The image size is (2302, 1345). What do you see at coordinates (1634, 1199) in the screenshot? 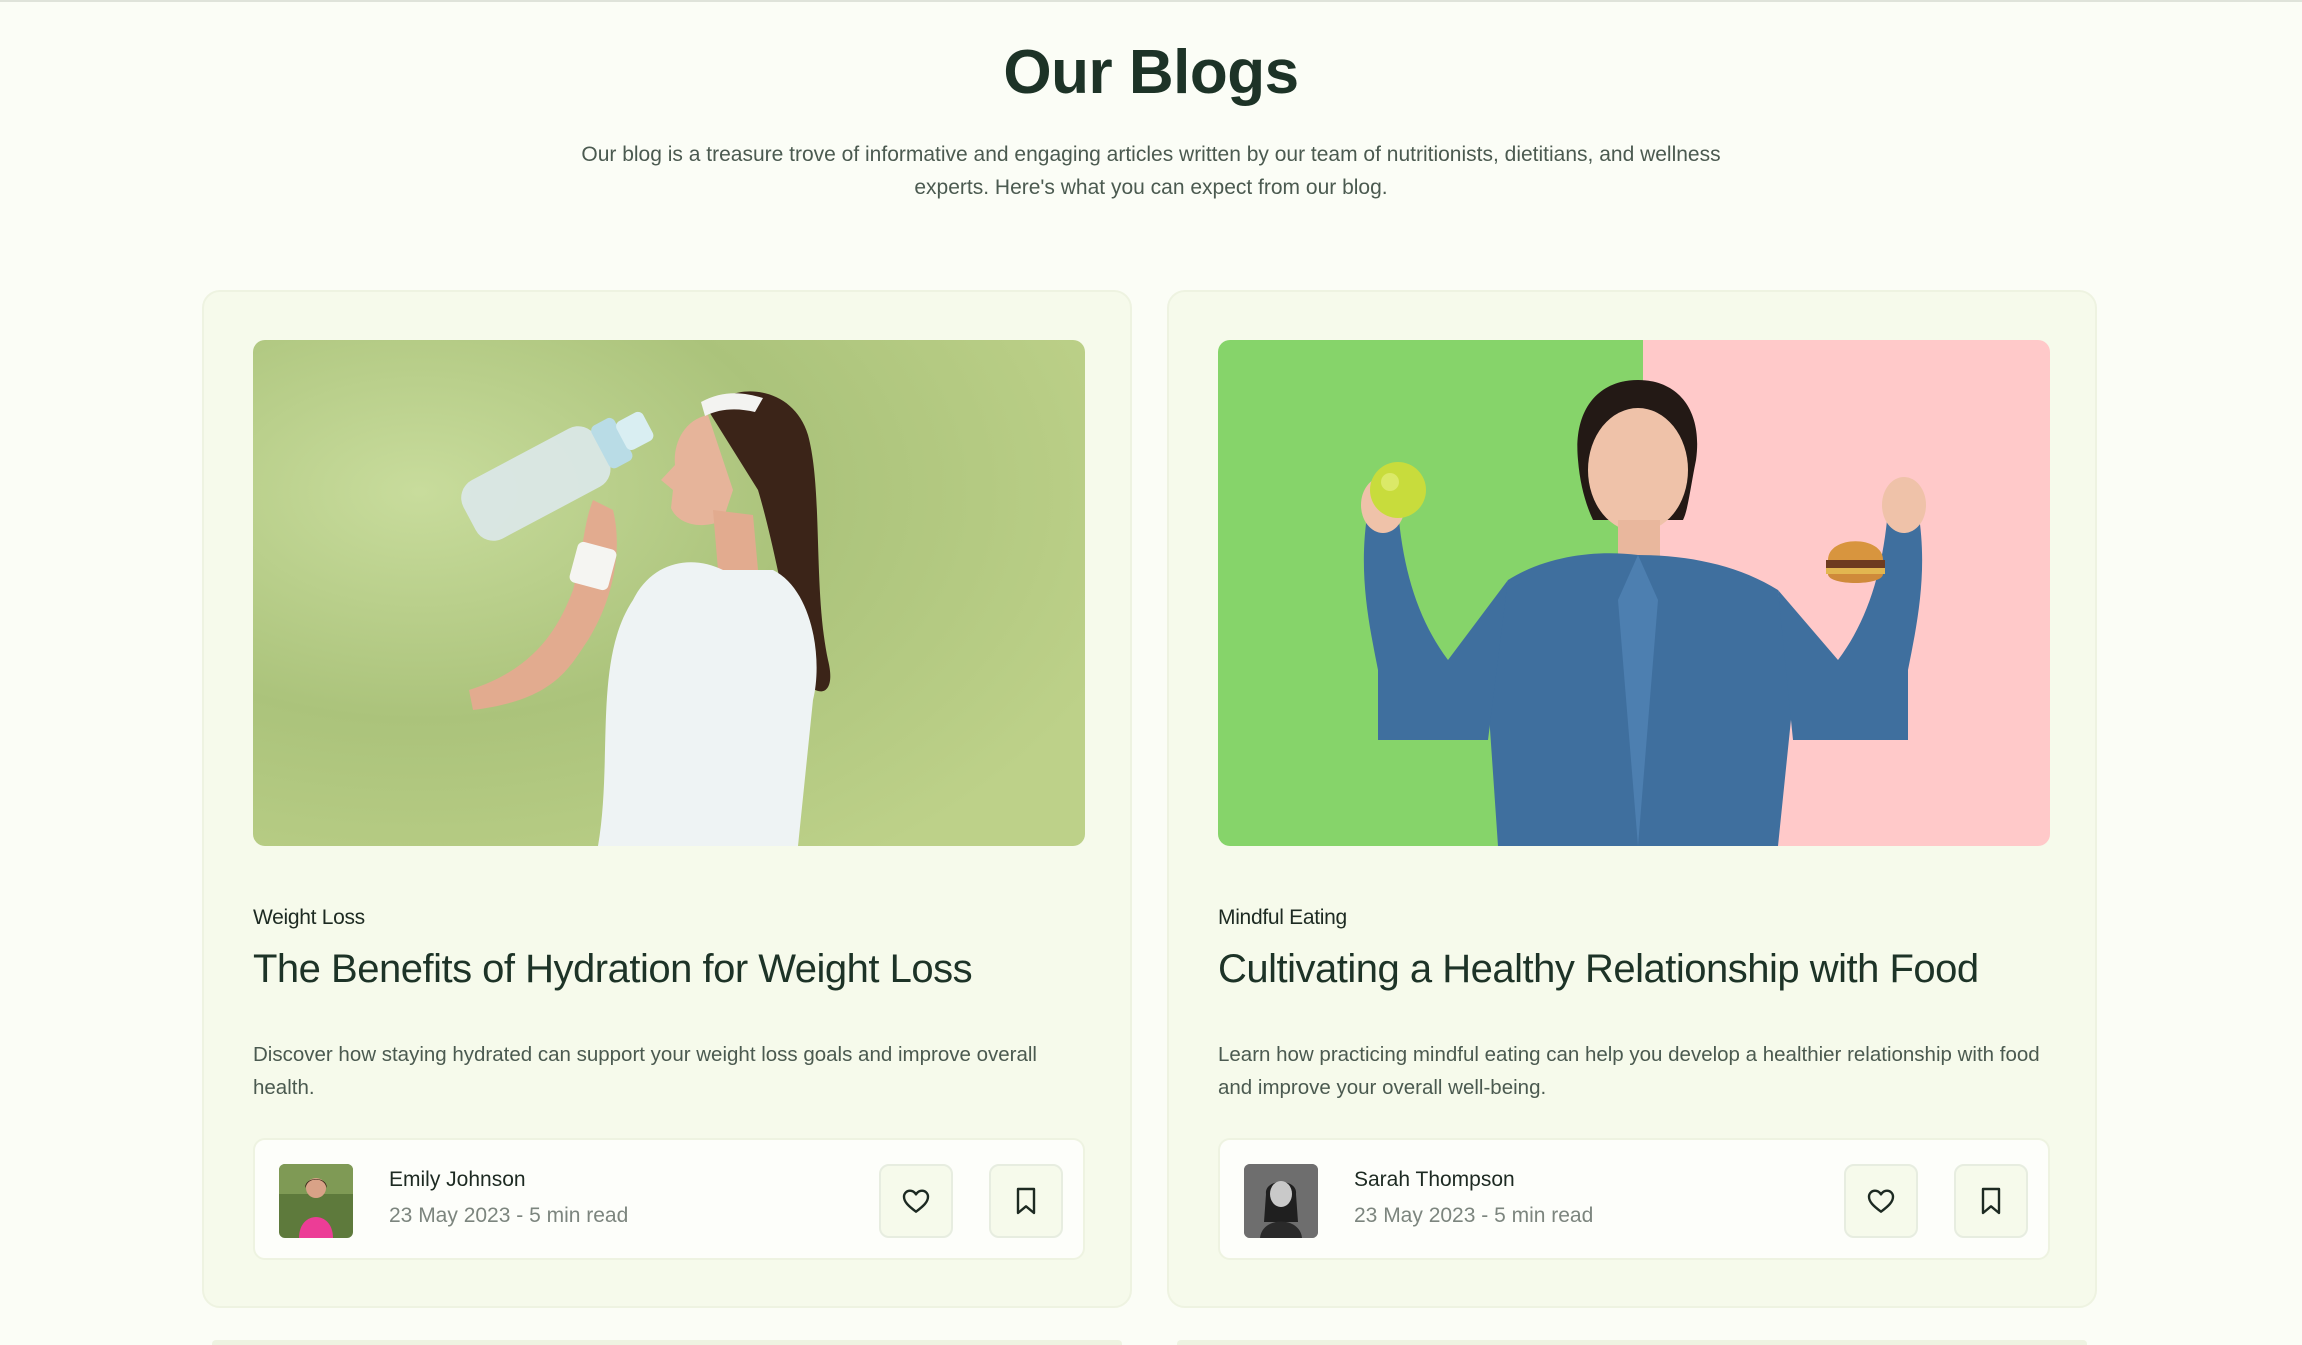
I see `blog-card-footer: Sarah Thompson 23 May 2023 - 5 min read` at bounding box center [1634, 1199].